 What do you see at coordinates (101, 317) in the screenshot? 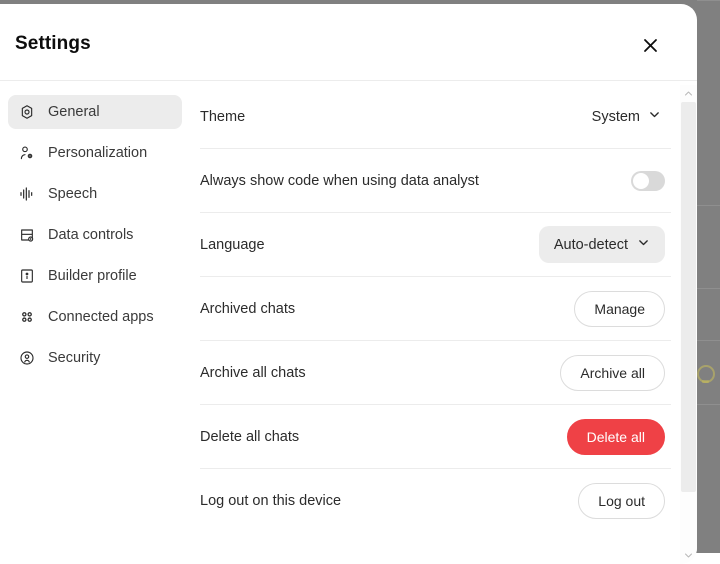
I see `sidebar-item-label: Connected apps` at bounding box center [101, 317].